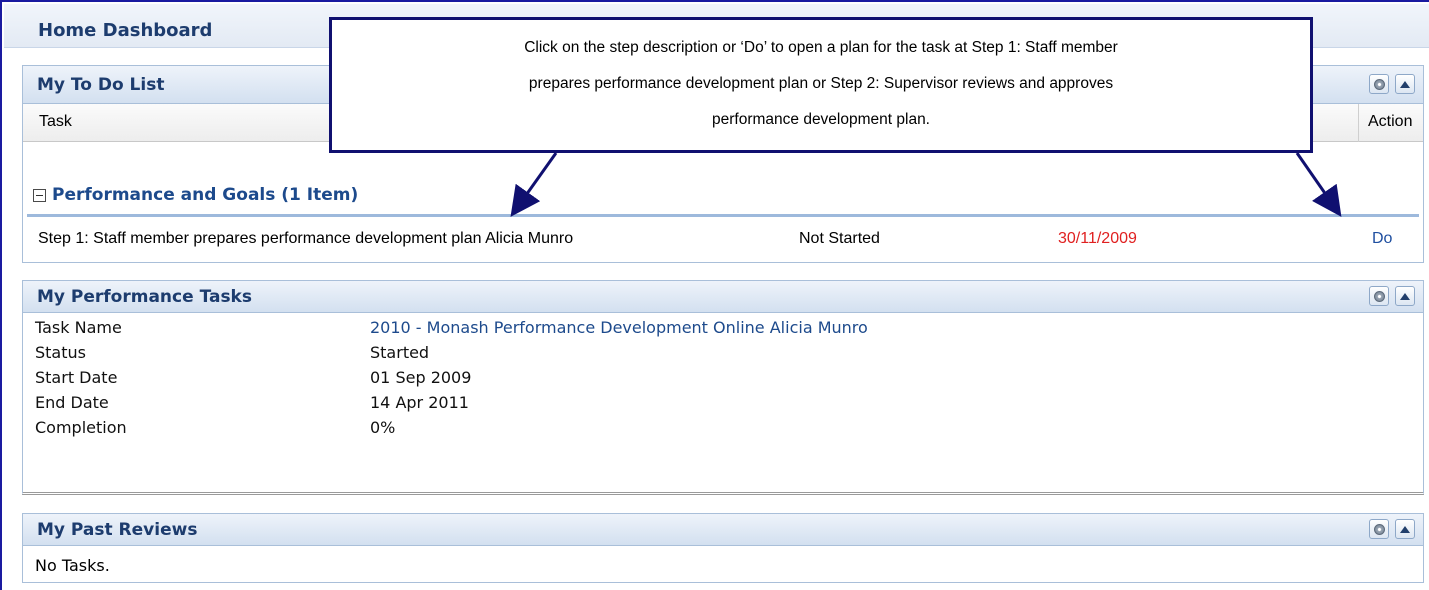 The height and width of the screenshot is (590, 1429). Describe the element at coordinates (72, 565) in the screenshot. I see `empty-message: No Tasks.` at that location.